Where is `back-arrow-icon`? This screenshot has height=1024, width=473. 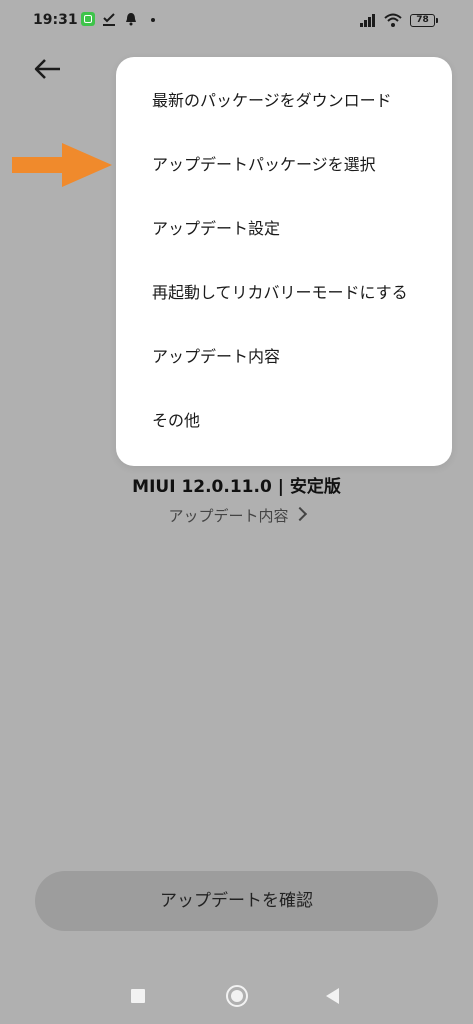
back-arrow-icon is located at coordinates (48, 70).